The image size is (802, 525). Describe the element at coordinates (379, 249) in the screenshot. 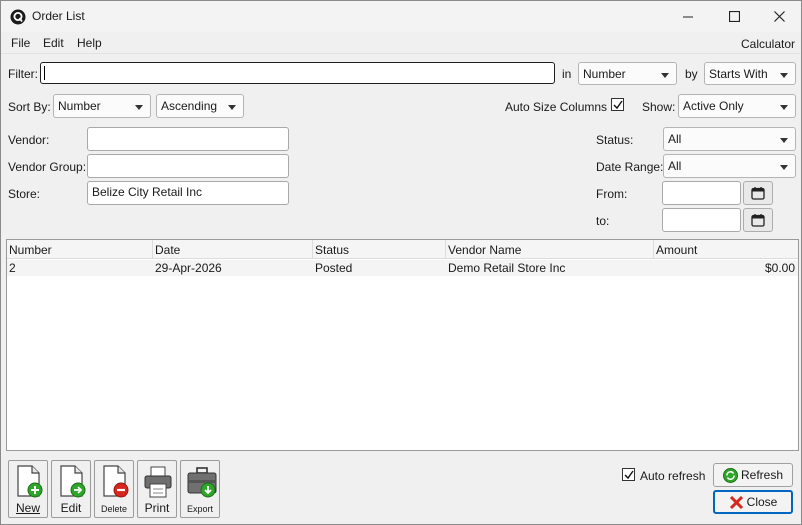

I see `column-header-status: Status` at that location.